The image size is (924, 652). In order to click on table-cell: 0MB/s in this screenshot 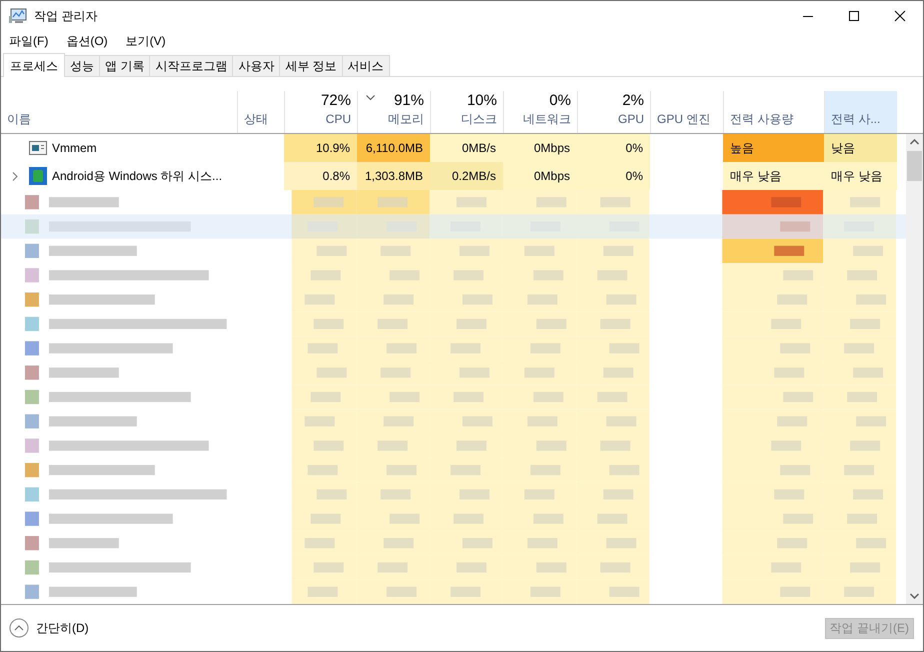, I will do `click(466, 148)`.